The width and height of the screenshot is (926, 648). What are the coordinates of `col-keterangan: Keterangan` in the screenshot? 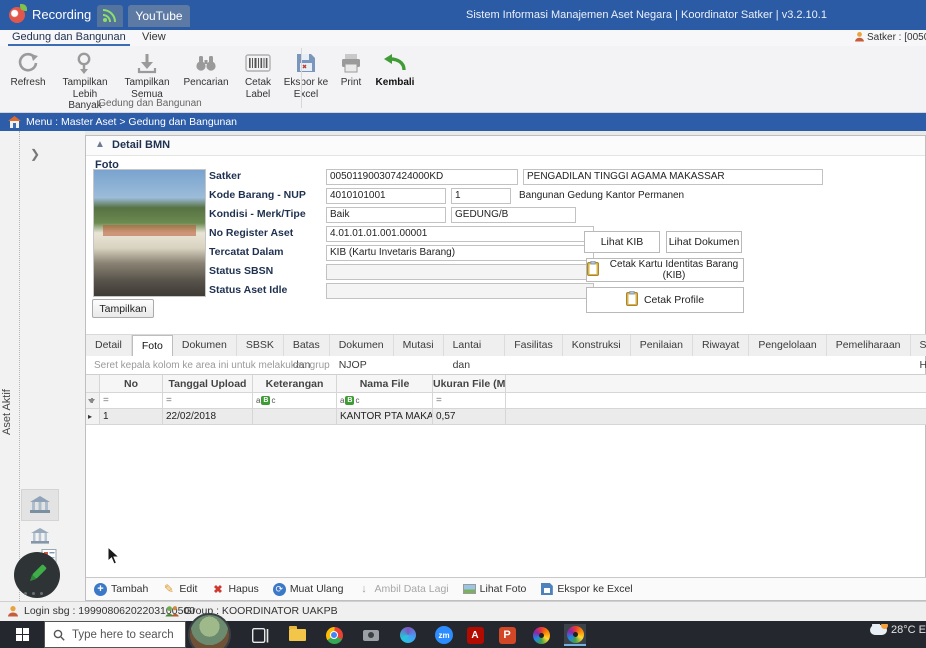 It's located at (295, 383).